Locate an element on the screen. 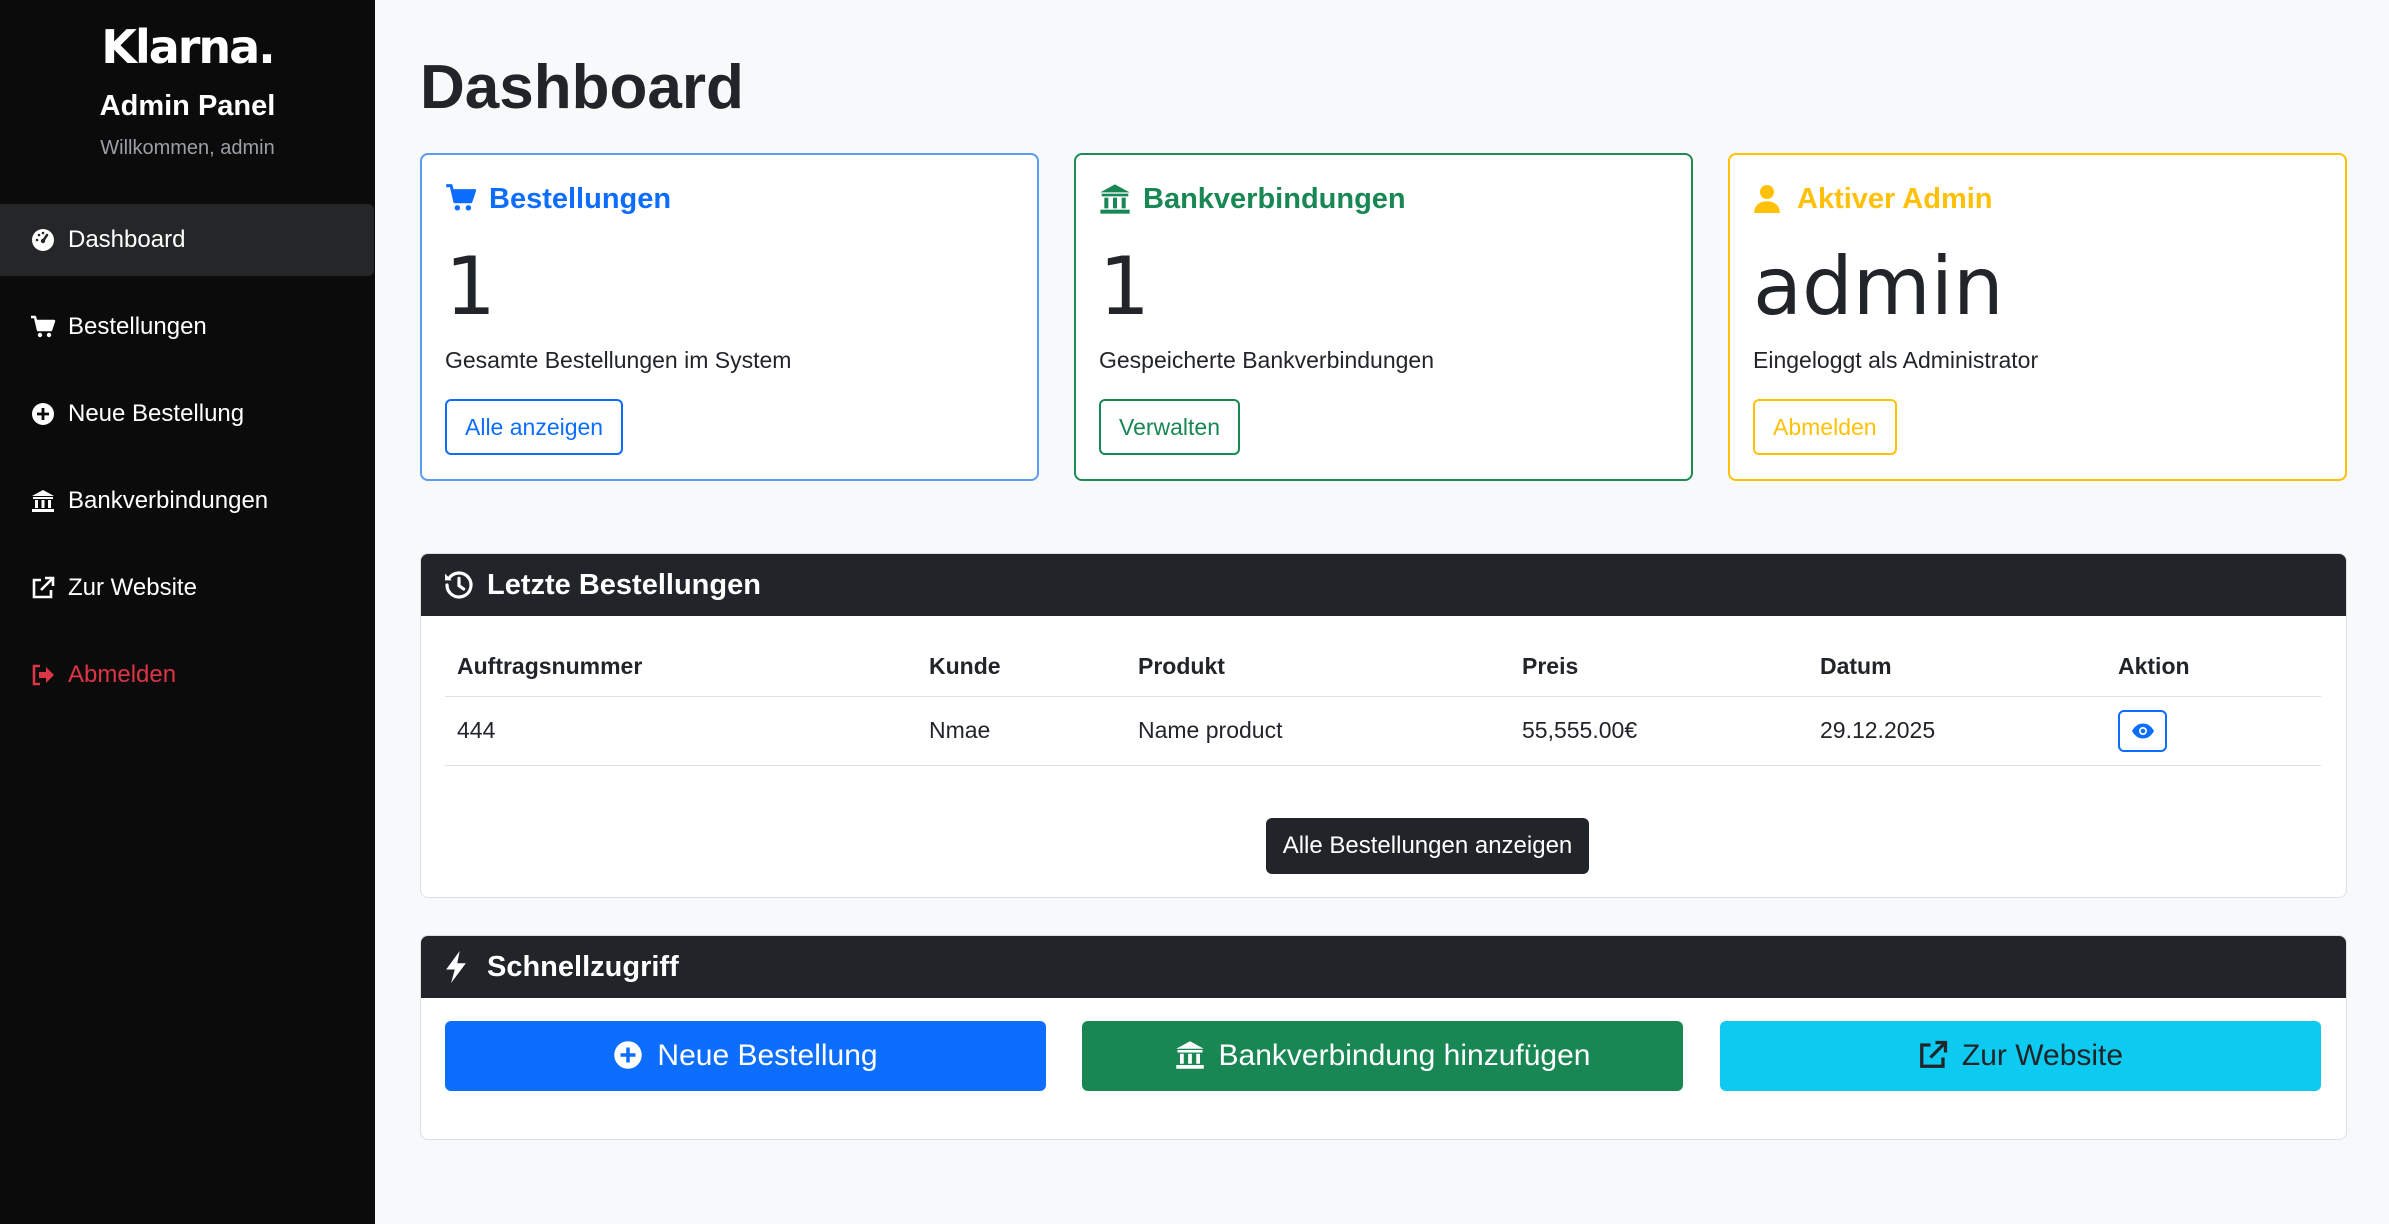  add-bank-button: Bankverbindung hinzufügen is located at coordinates (1382, 1056).